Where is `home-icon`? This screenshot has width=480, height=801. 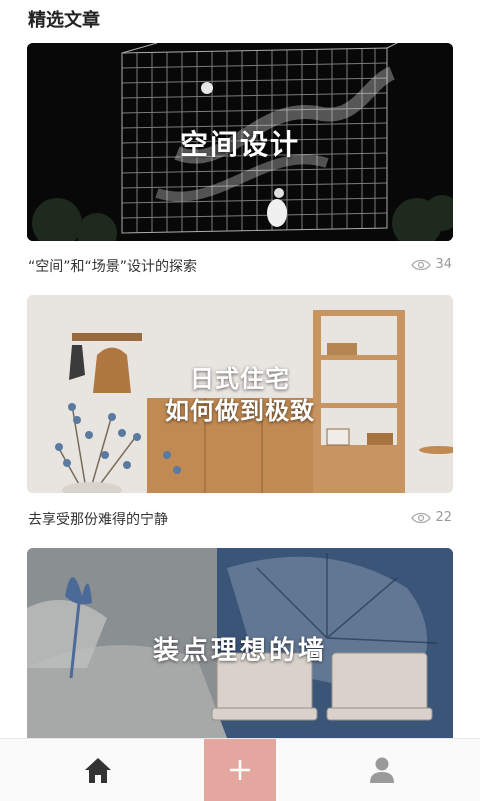
home-icon is located at coordinates (98, 770).